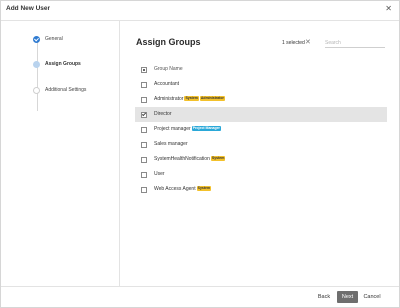 This screenshot has height=308, width=400. I want to click on group-badge: Administrator, so click(212, 98).